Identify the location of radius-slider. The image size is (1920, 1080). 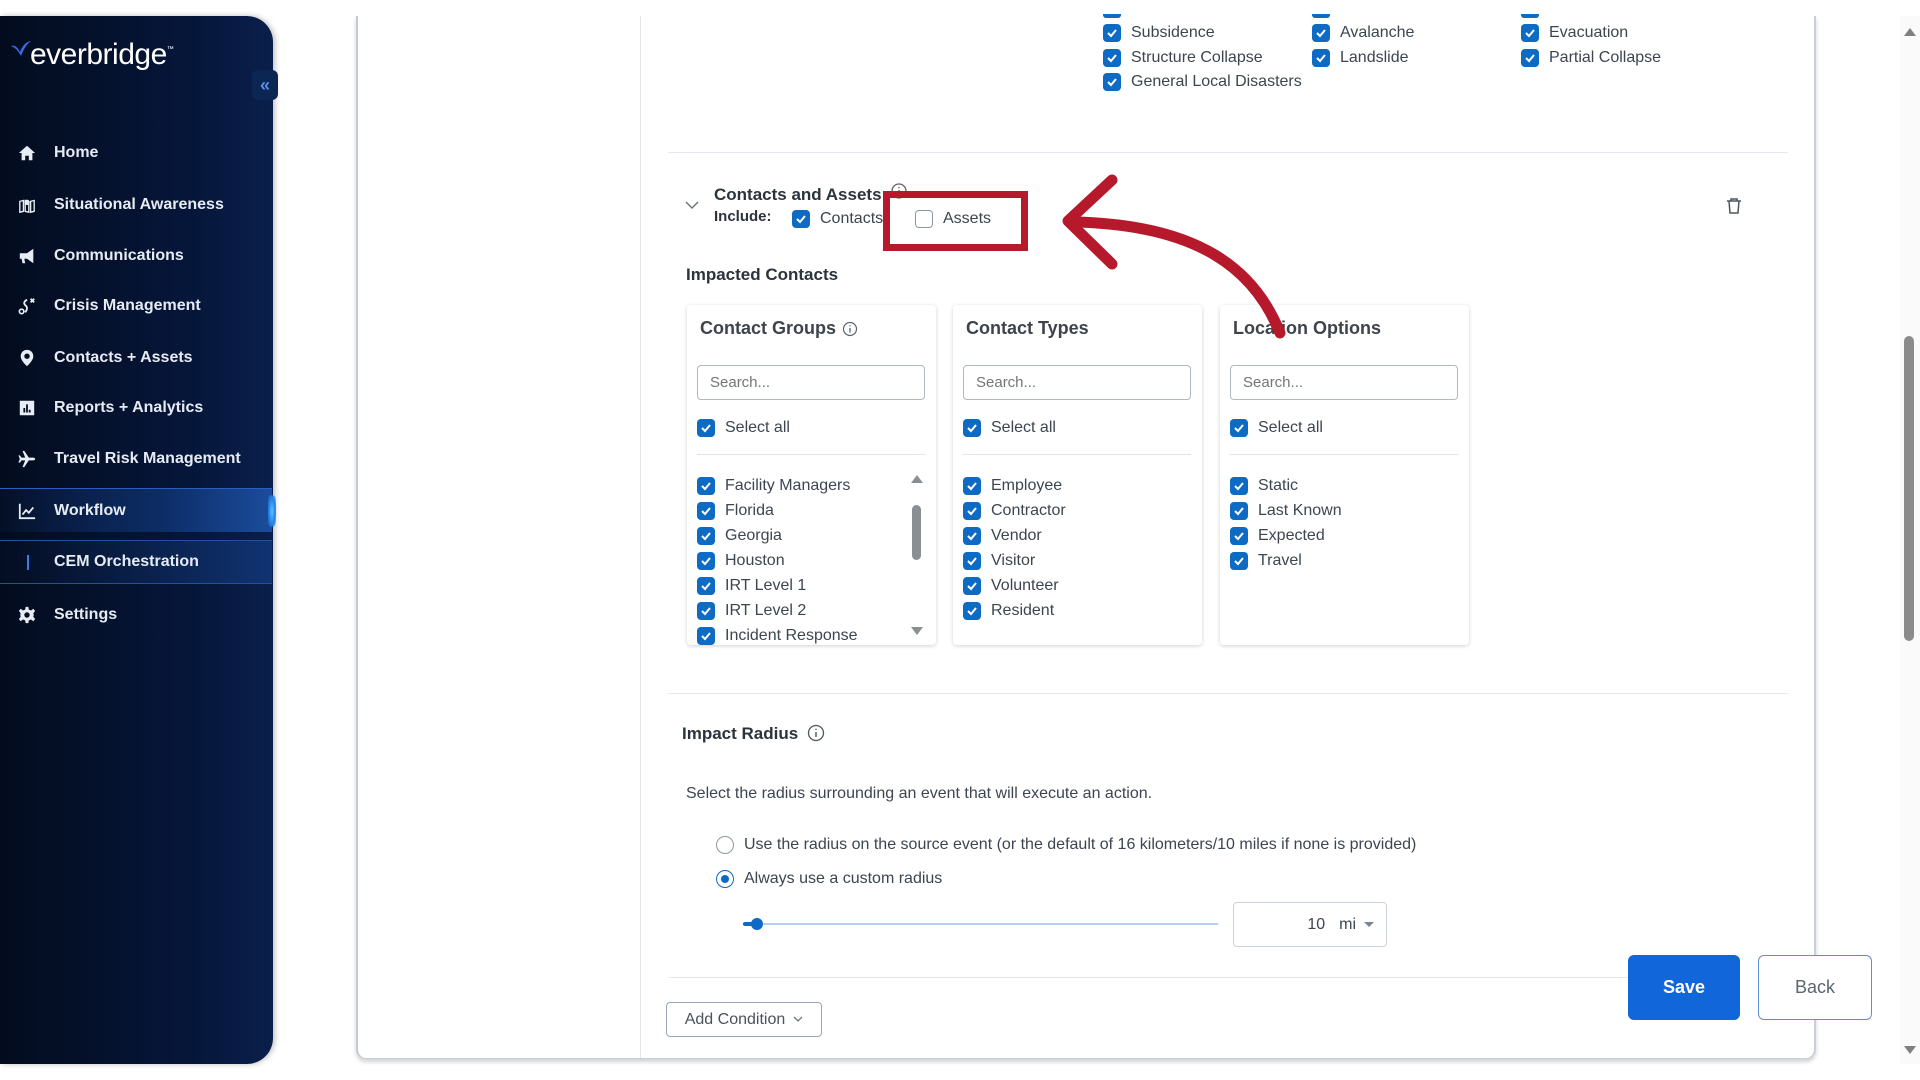
(980, 924).